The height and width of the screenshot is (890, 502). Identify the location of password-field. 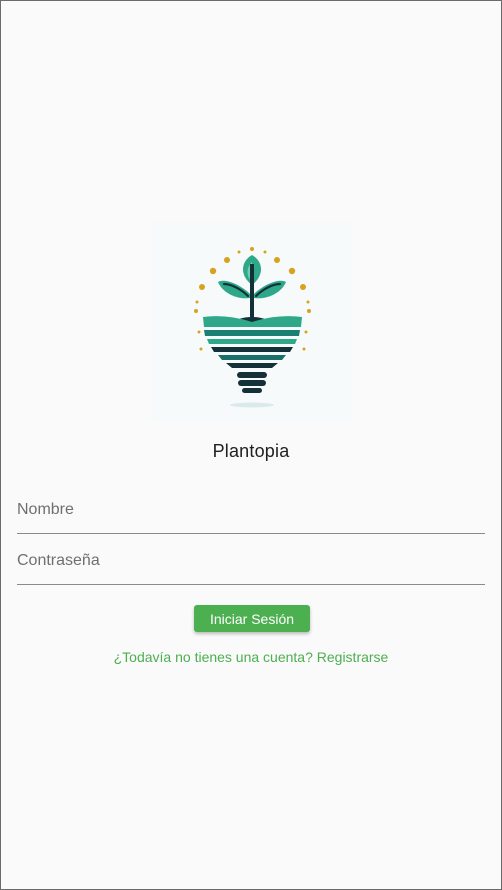
(251, 564).